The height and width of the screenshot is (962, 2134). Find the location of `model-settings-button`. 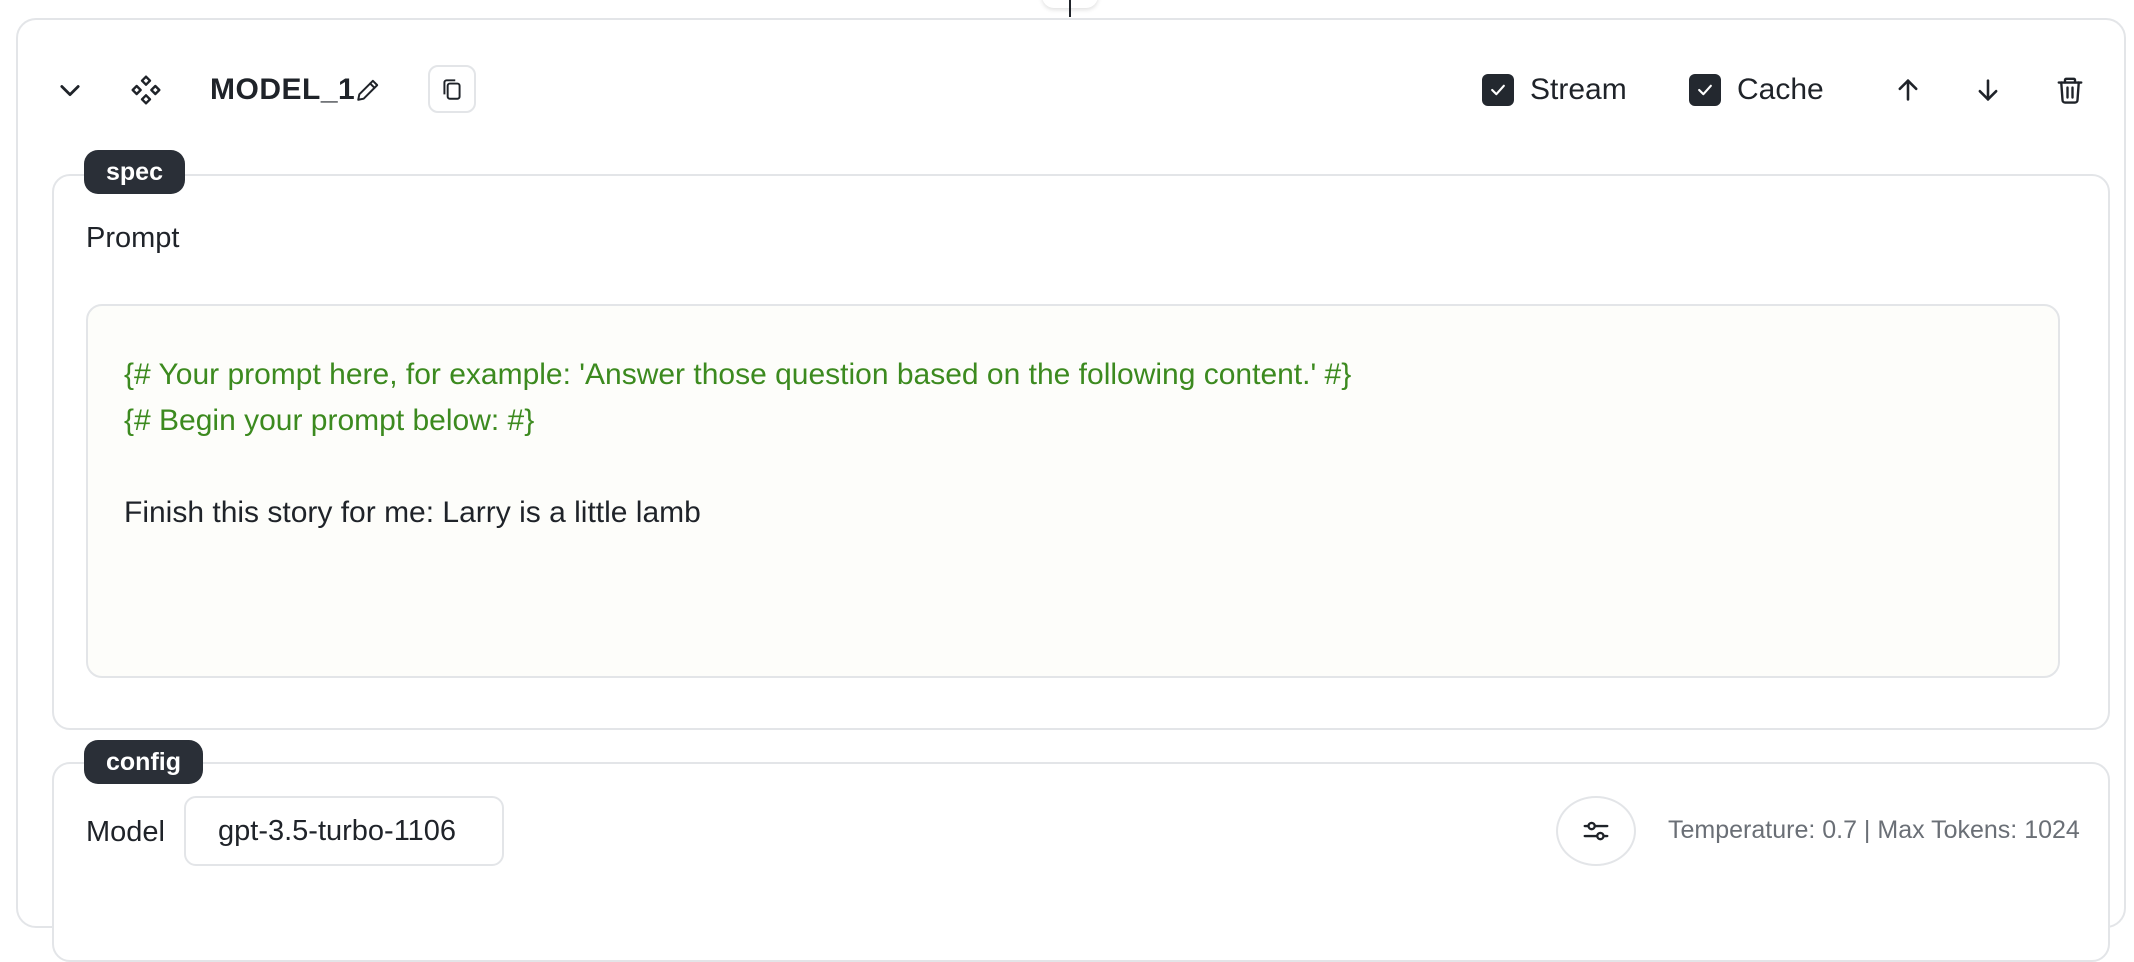

model-settings-button is located at coordinates (1596, 831).